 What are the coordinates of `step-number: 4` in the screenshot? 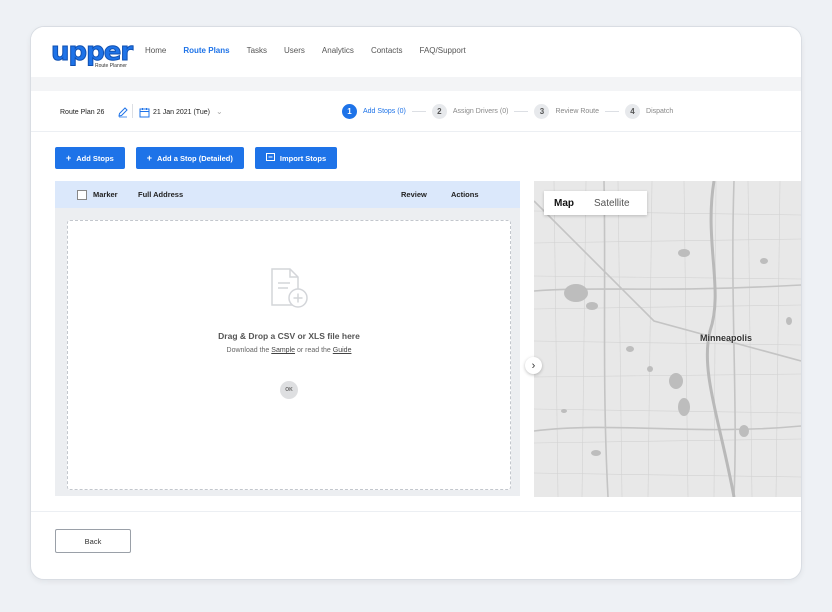 It's located at (633, 111).